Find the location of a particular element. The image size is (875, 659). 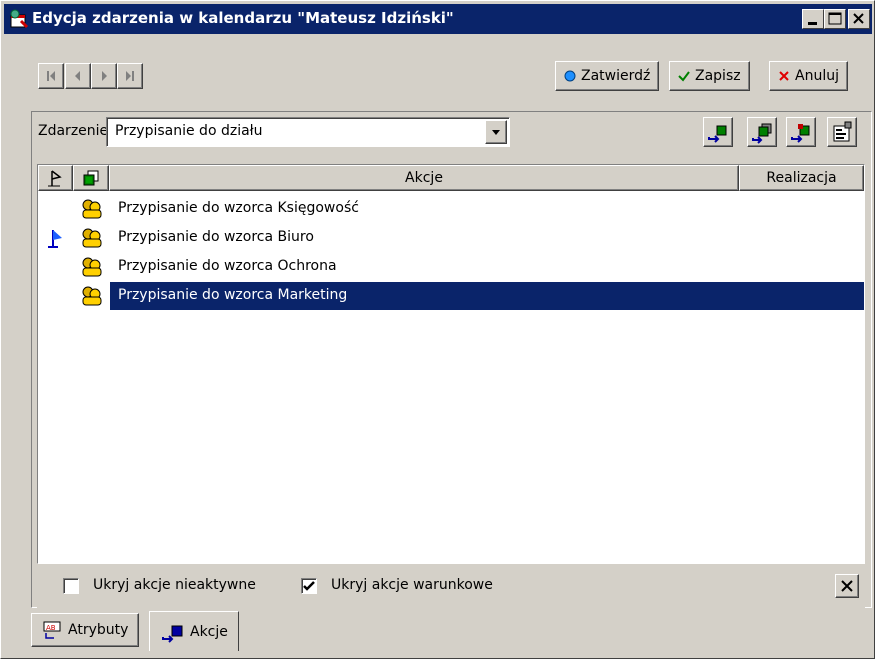

blue-flag-icon is located at coordinates (55, 239).